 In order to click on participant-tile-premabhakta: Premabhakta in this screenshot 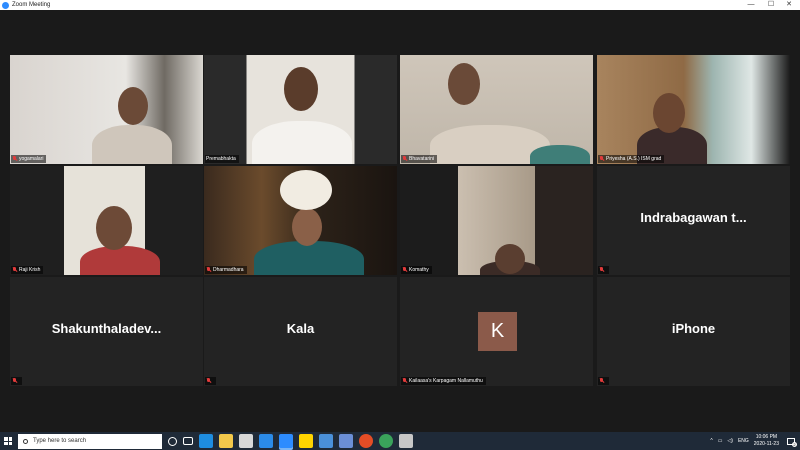, I will do `click(300, 109)`.